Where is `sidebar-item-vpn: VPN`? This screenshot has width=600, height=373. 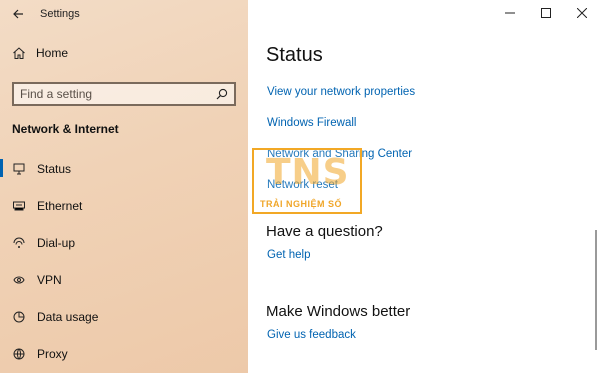 sidebar-item-vpn: VPN is located at coordinates (124, 279).